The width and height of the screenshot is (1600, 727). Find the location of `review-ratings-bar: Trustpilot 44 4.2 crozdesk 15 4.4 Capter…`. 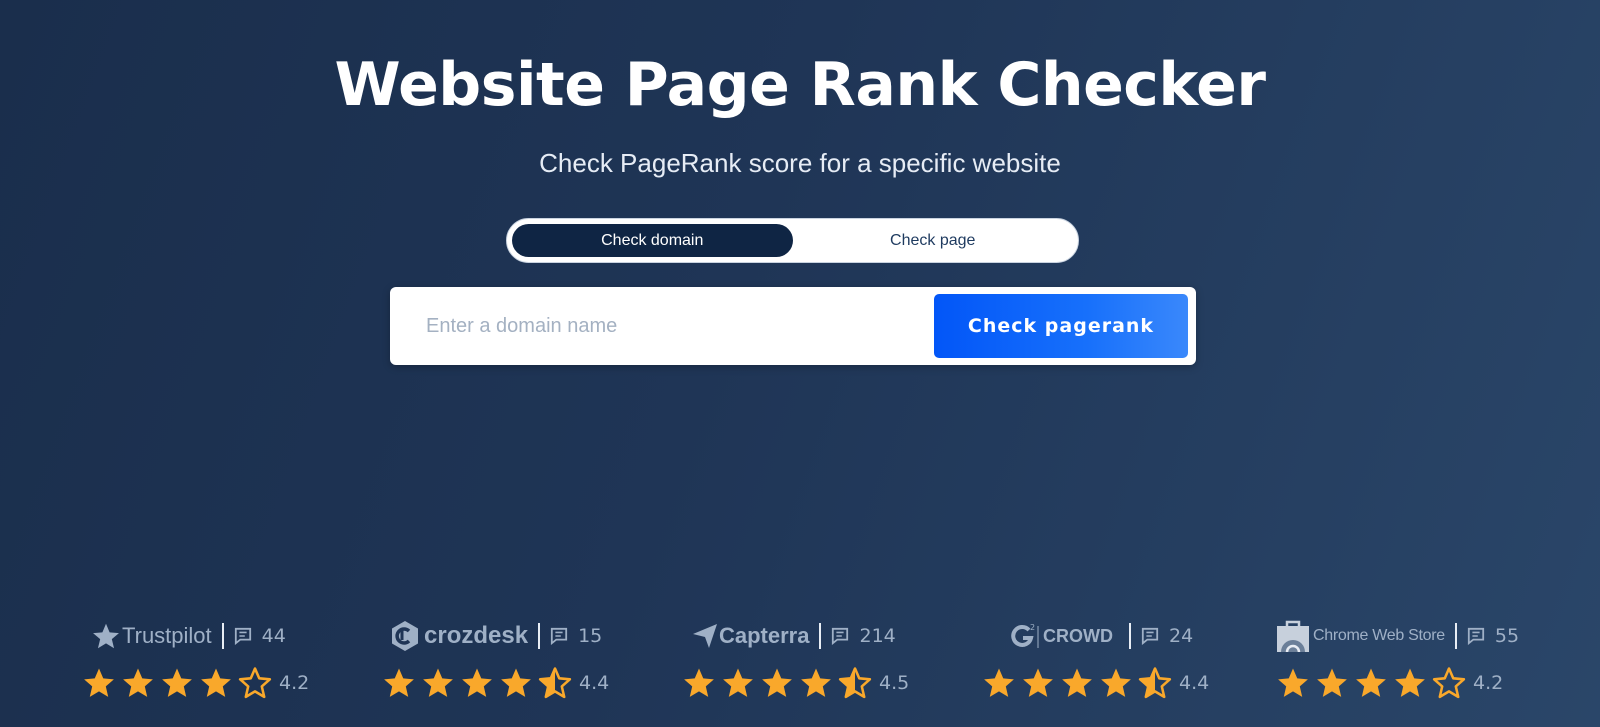

review-ratings-bar: Trustpilot 44 4.2 crozdesk 15 4.4 Capter… is located at coordinates (800, 668).